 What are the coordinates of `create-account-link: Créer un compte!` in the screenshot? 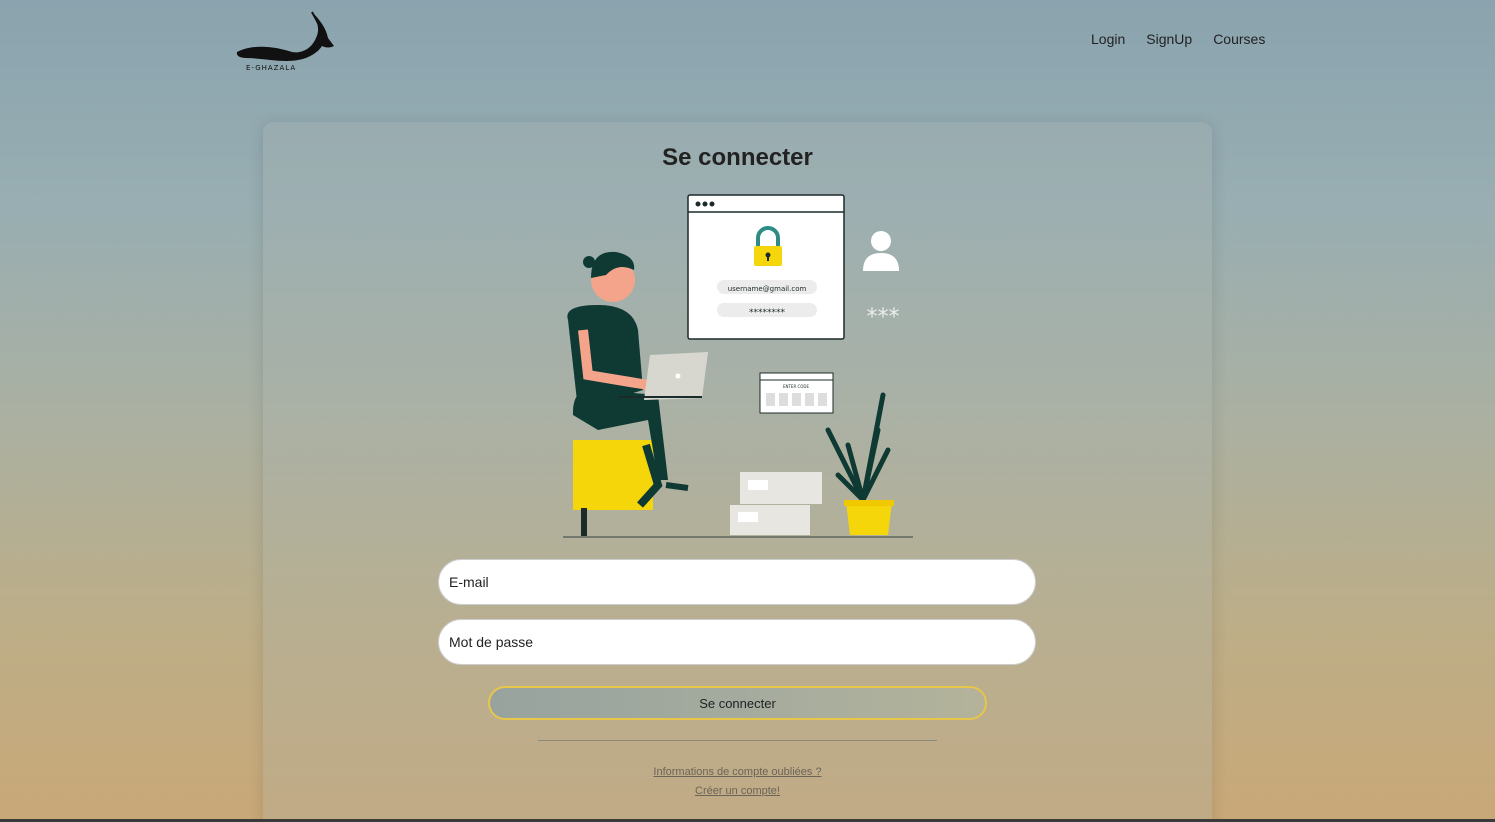 It's located at (737, 791).